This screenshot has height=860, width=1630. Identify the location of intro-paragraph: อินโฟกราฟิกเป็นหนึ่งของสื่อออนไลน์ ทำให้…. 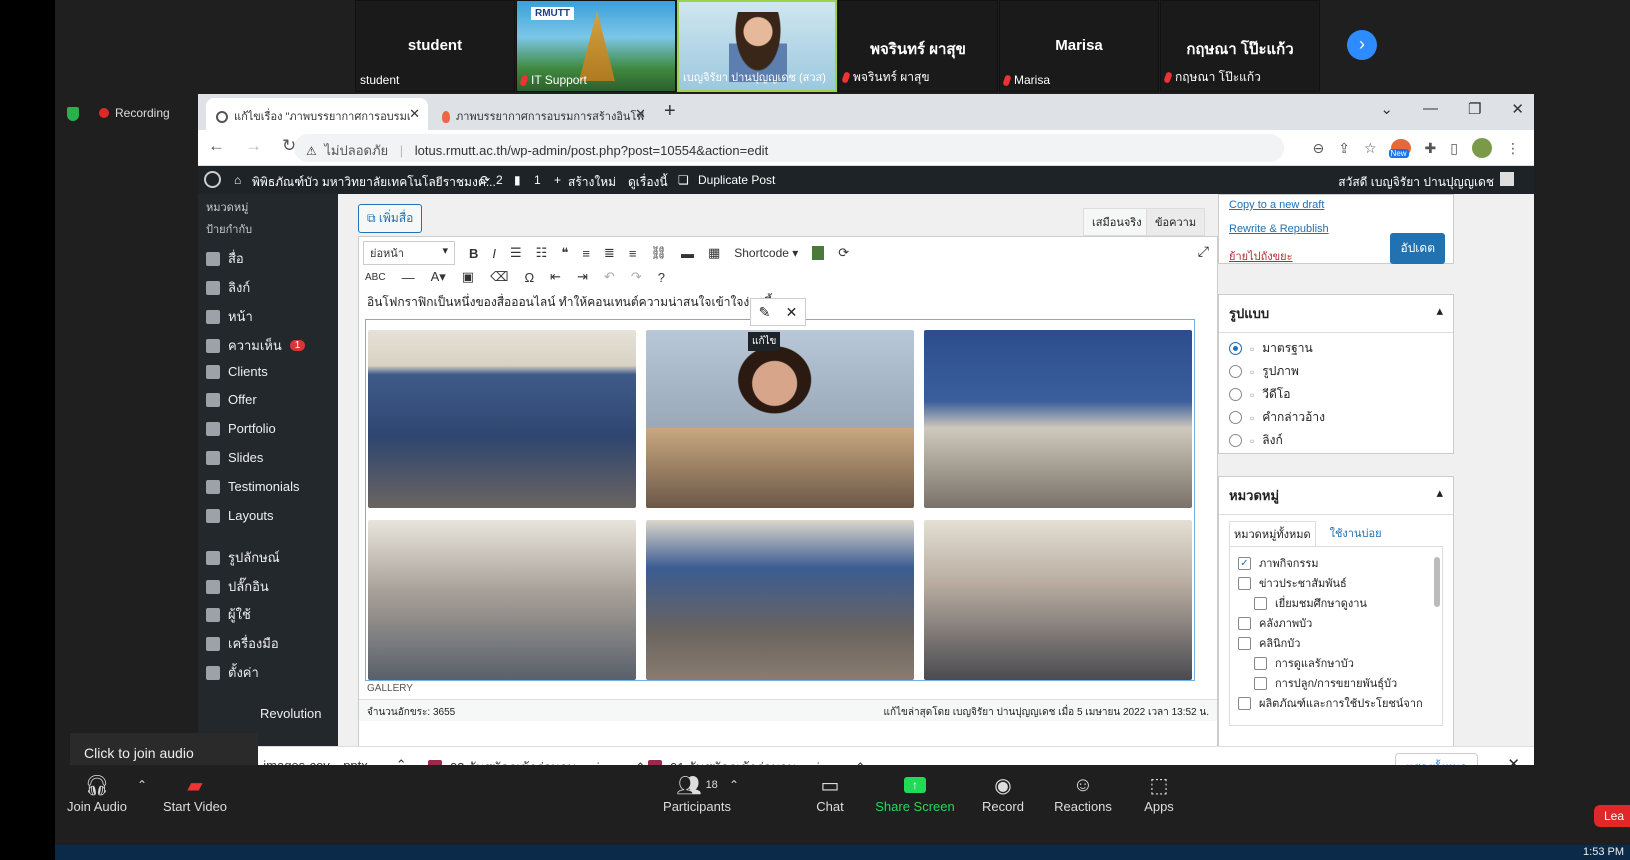
(573, 302).